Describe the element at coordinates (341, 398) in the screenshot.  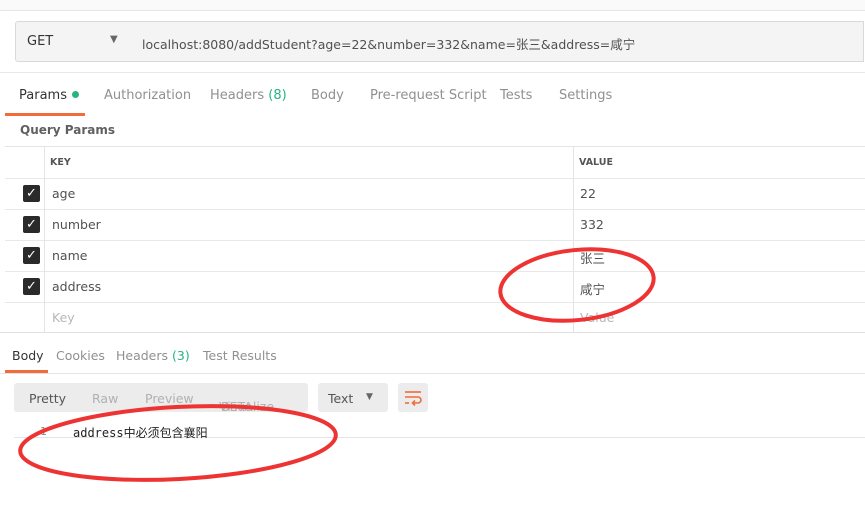
I see `format-label: Text` at that location.